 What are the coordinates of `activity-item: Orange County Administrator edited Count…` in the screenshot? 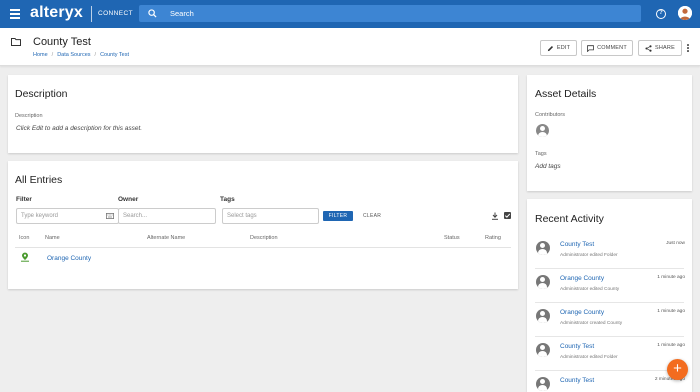 It's located at (609, 286).